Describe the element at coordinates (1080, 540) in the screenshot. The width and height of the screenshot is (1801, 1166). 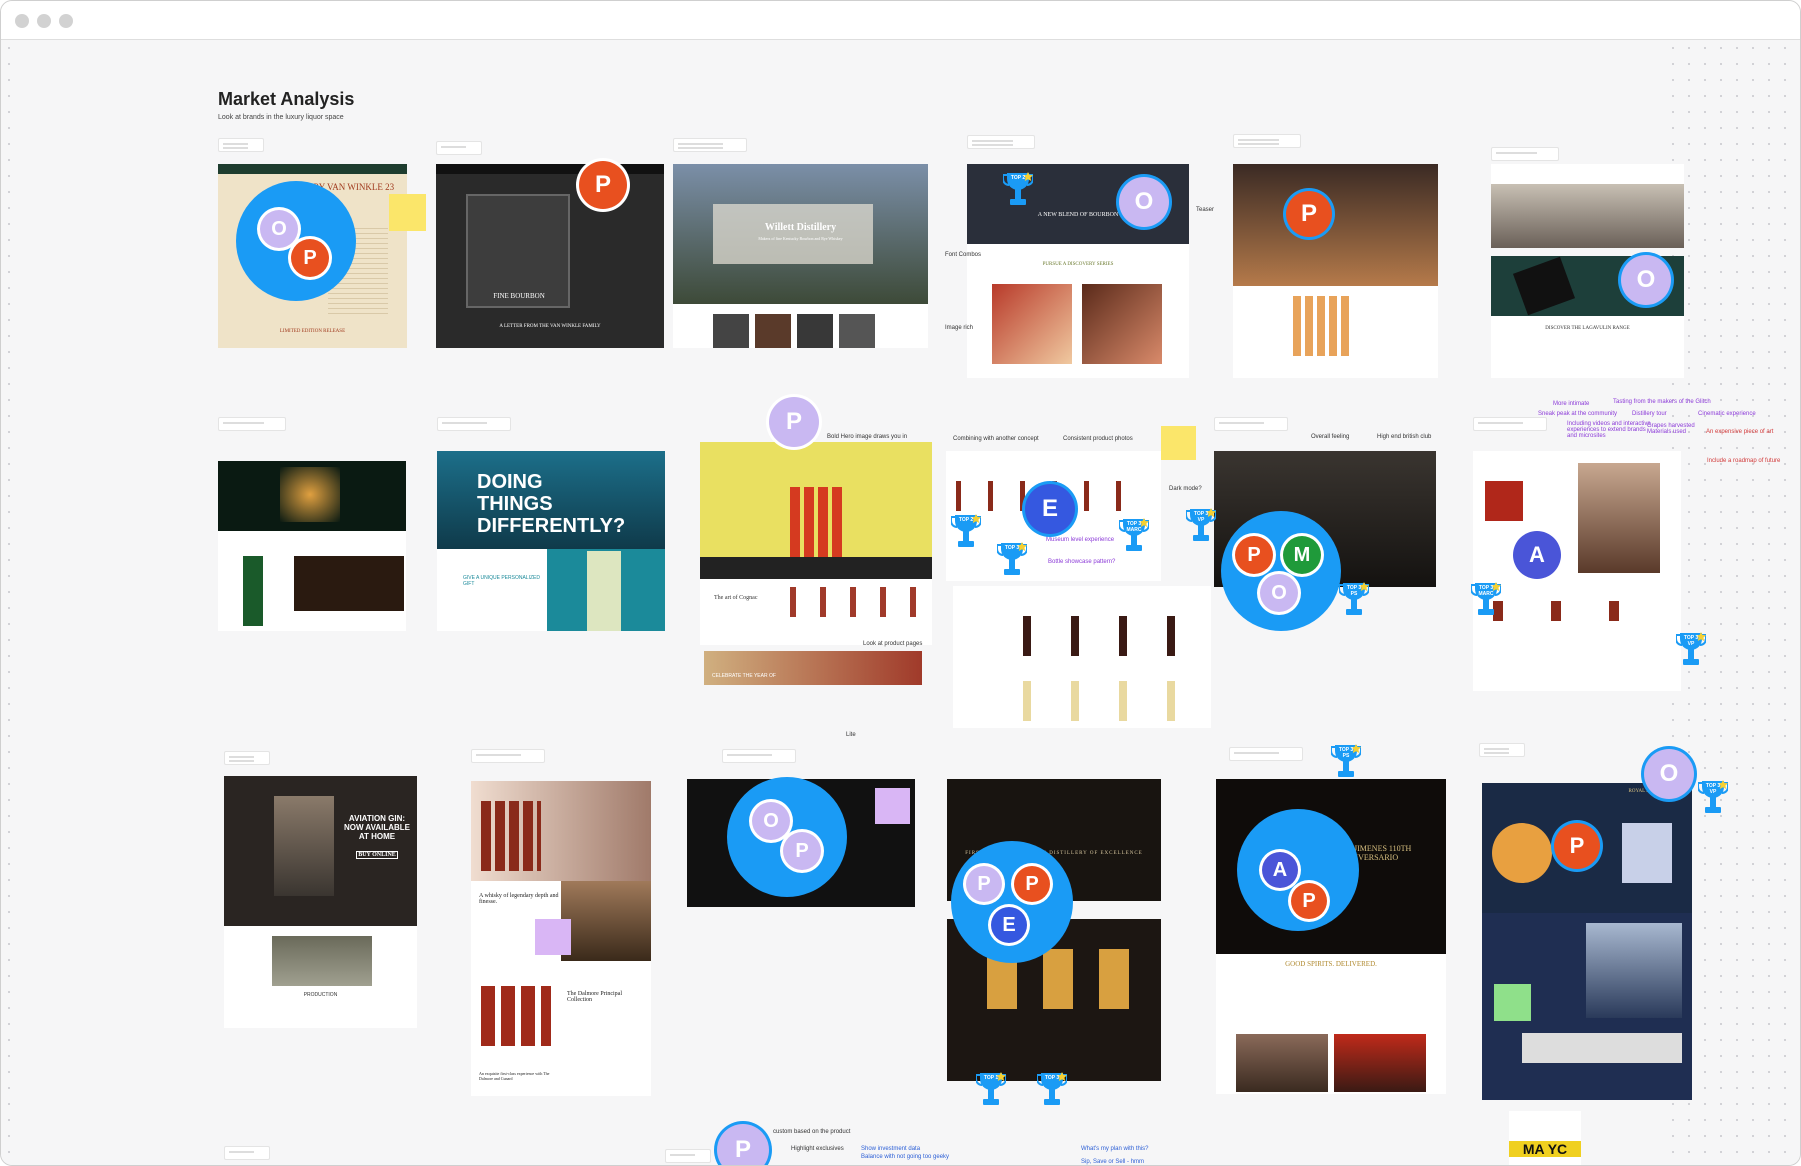
I see `annotation-museum: Museum level experience` at that location.